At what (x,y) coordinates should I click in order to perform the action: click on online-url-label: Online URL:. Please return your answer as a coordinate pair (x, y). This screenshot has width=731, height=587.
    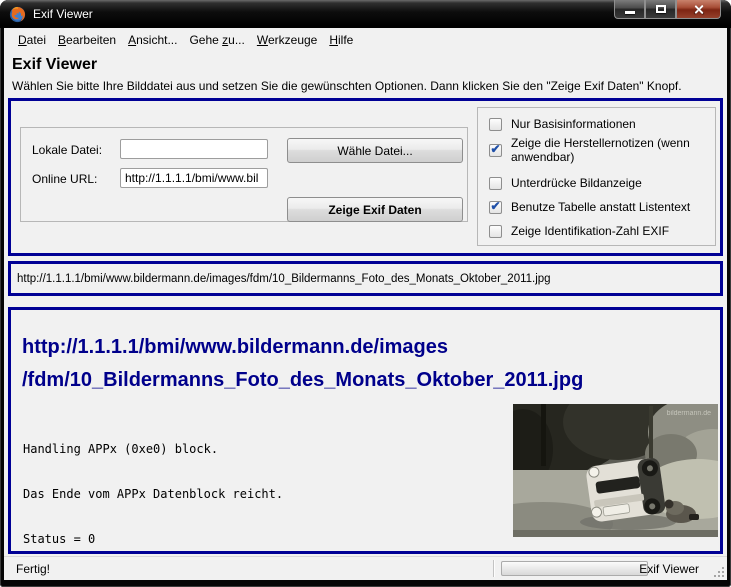
    Looking at the image, I should click on (65, 179).